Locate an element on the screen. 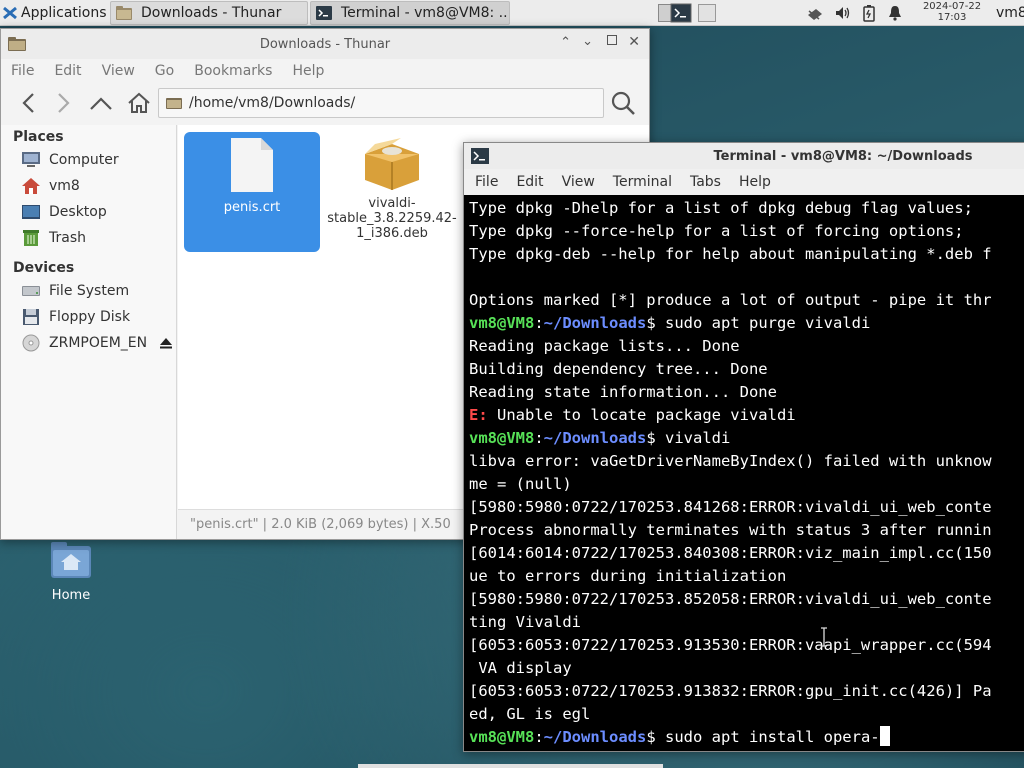 This screenshot has height=768, width=1024. devices-header: Devices is located at coordinates (44, 268).